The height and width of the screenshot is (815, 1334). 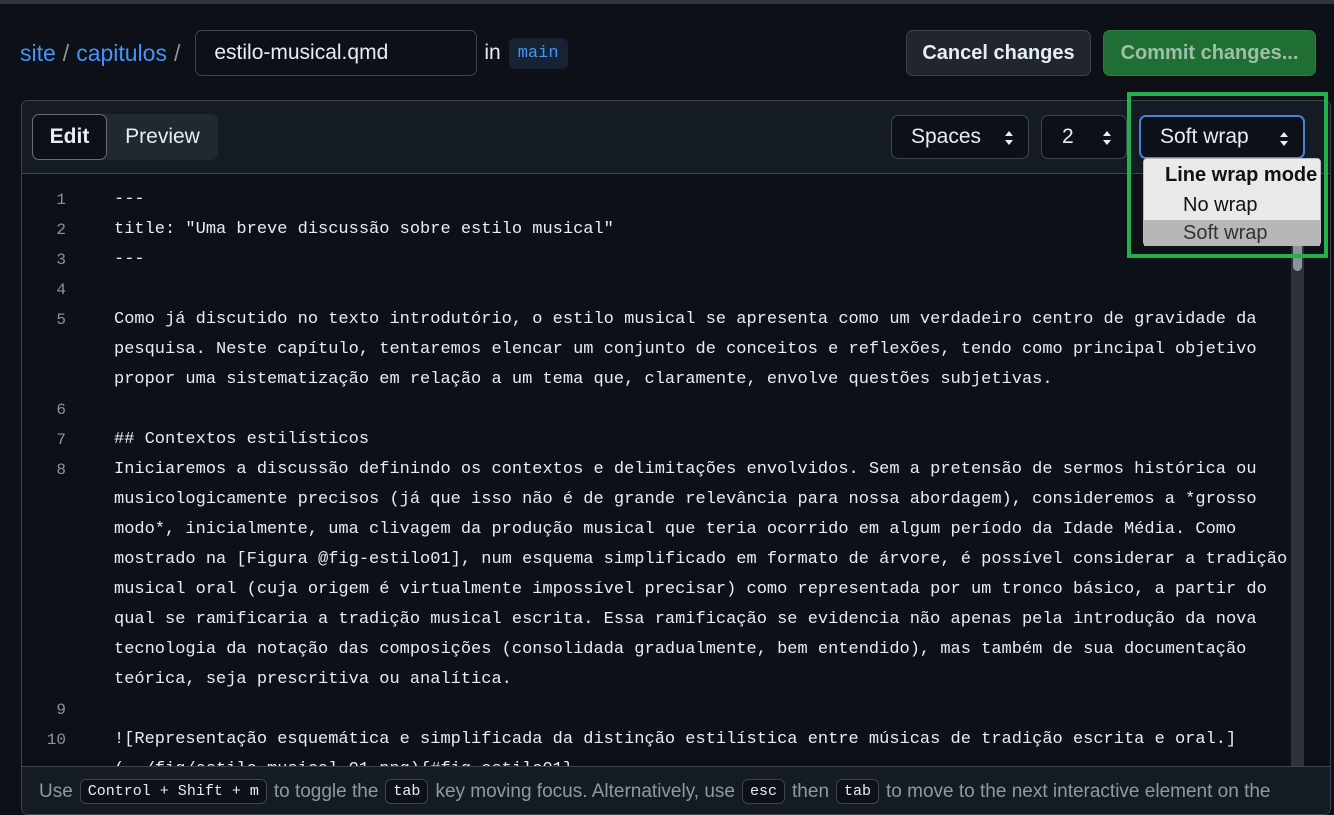 I want to click on code-line: teórica, seja prescritiva ou analítica., so click(x=642, y=685).